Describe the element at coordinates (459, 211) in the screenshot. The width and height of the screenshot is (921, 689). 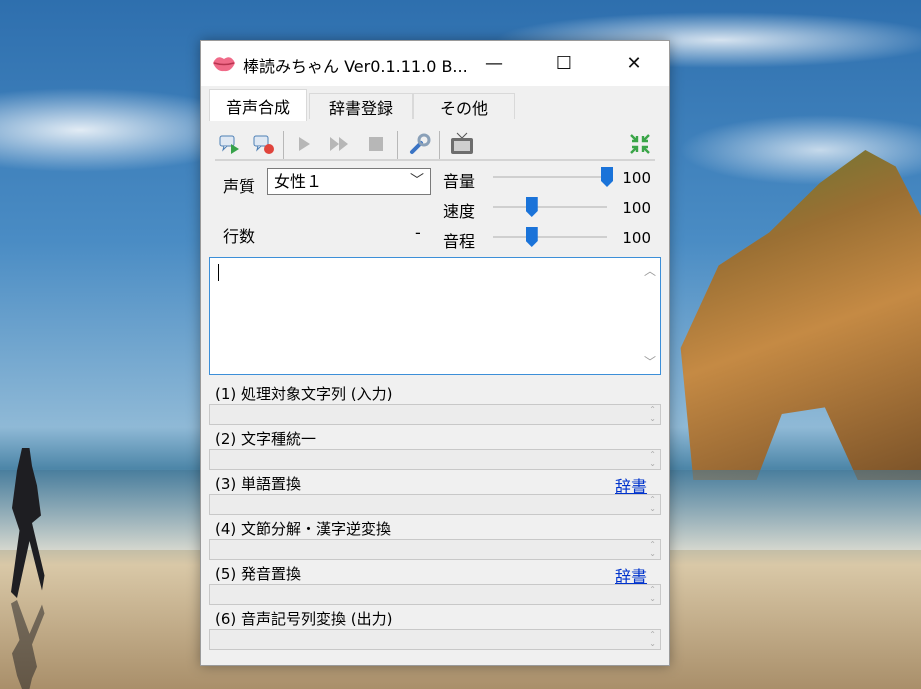
I see `speed-label: 速度` at that location.